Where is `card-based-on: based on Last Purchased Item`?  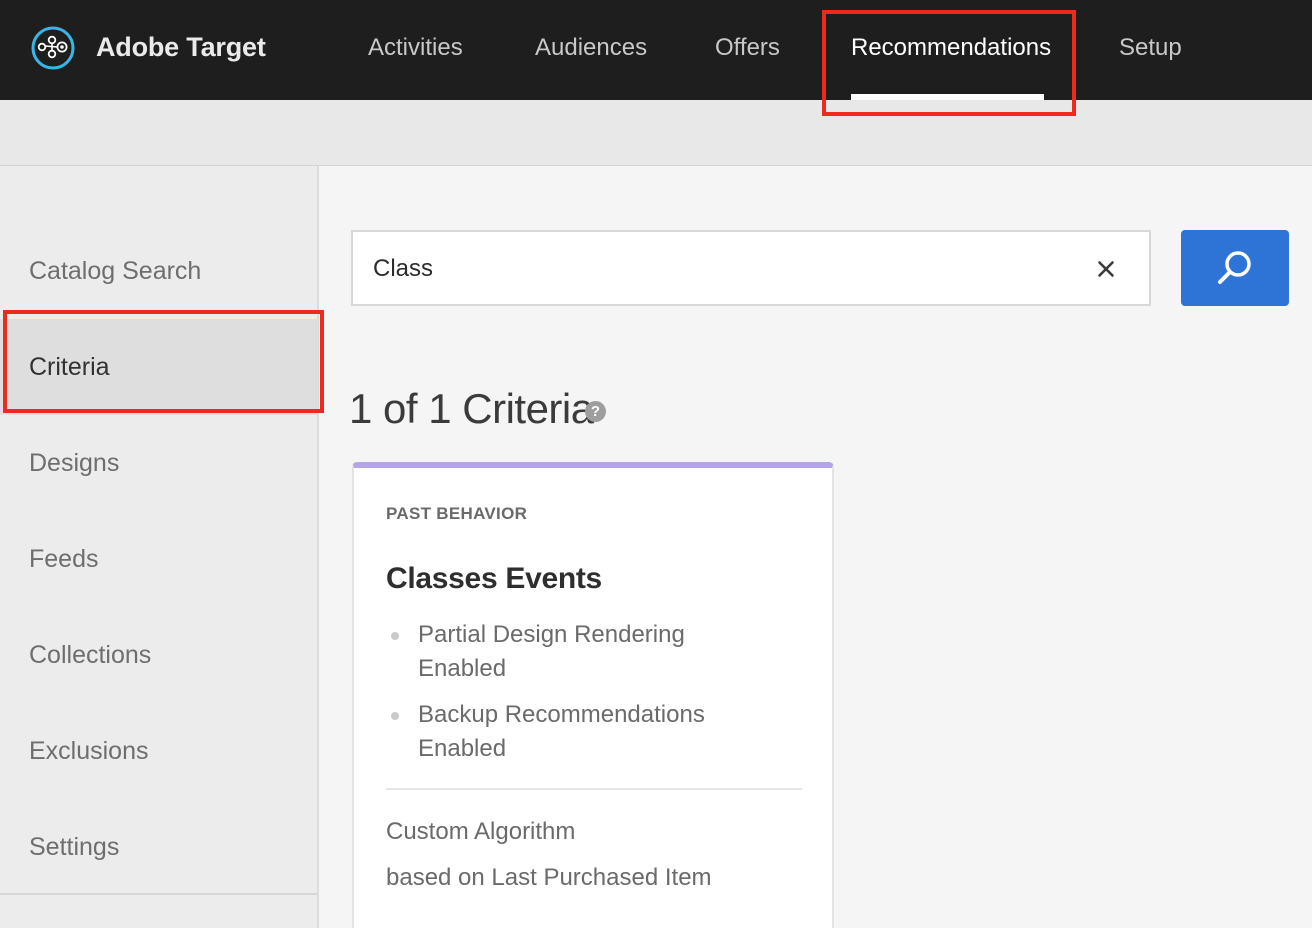
card-based-on: based on Last Purchased Item is located at coordinates (549, 877).